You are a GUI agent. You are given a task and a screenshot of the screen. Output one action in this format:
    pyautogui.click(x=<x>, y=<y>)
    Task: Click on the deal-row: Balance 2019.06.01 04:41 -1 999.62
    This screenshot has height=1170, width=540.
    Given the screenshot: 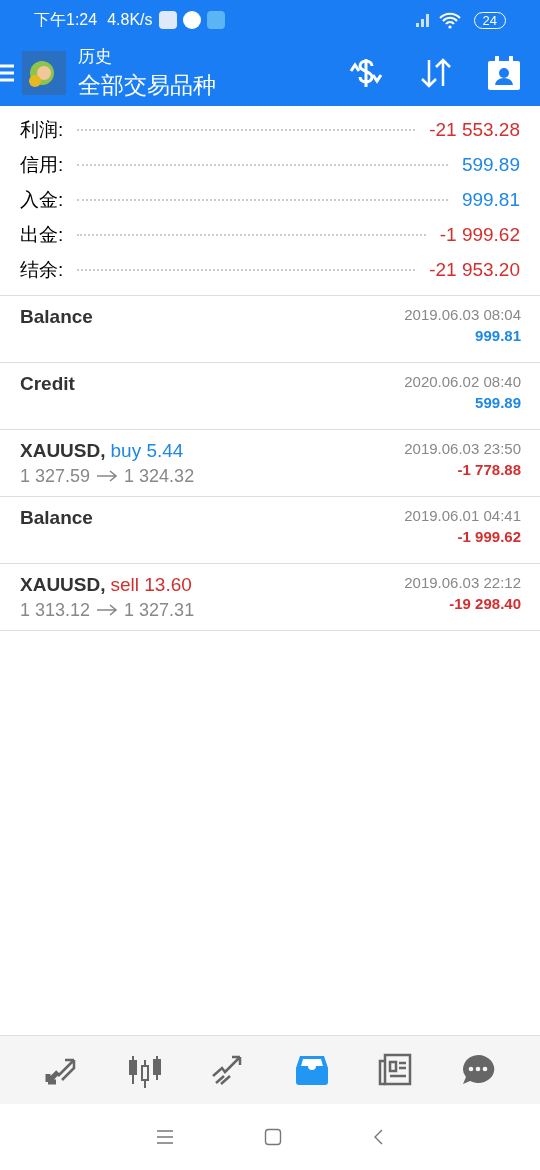 What is the action you would take?
    pyautogui.click(x=270, y=530)
    